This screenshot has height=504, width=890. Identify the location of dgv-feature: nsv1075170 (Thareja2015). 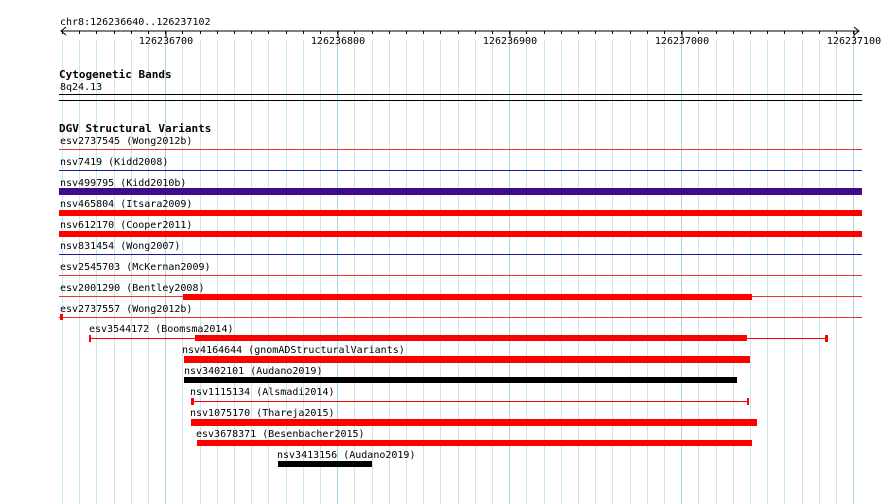
(473, 417).